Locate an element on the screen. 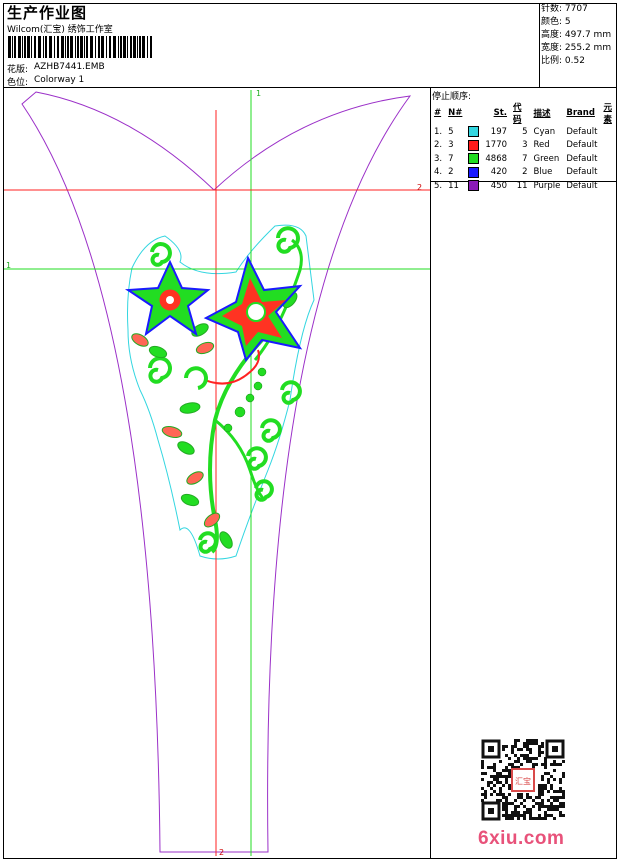 This screenshot has height=860, width=620. col-stitches: St. is located at coordinates (500, 113).